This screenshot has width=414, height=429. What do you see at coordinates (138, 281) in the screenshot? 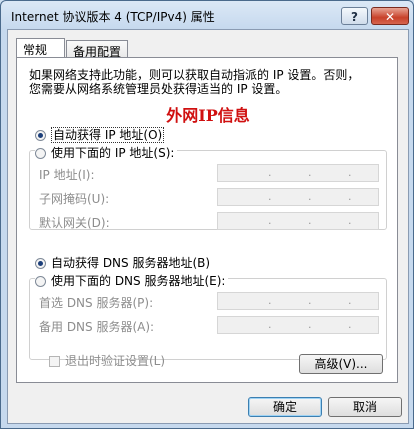
I see `dns-manual-label: 使用下面的 DNS 服务器地址(E):` at bounding box center [138, 281].